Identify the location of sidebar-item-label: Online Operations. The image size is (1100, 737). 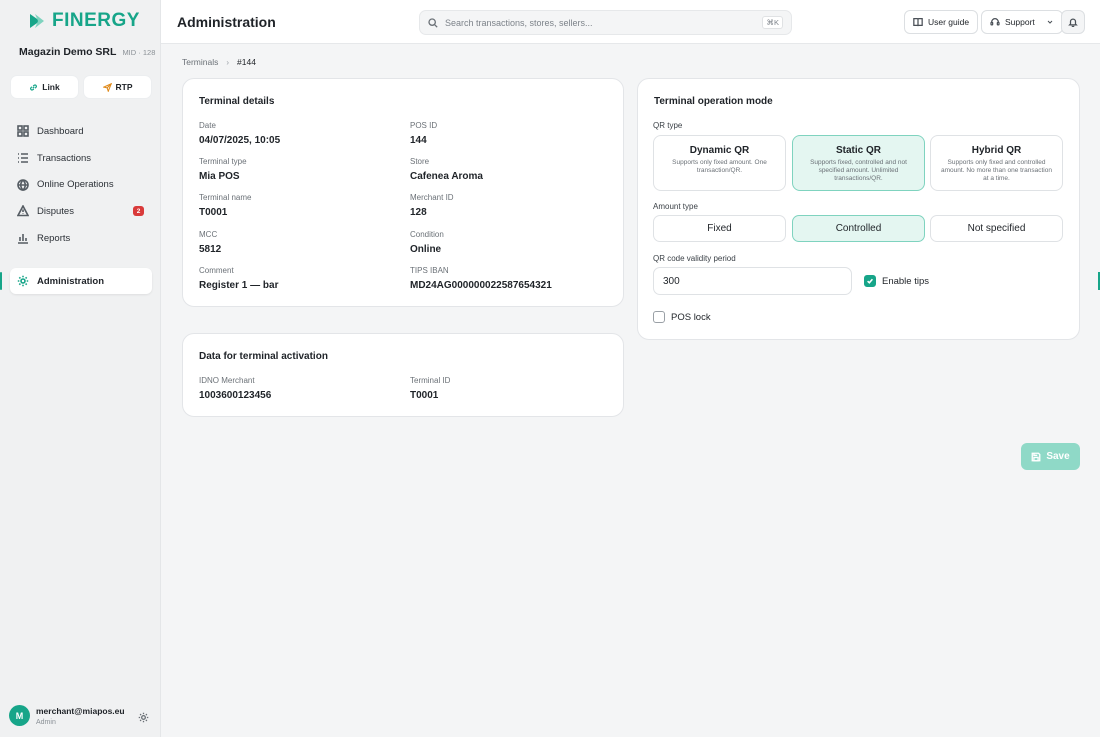
(75, 185).